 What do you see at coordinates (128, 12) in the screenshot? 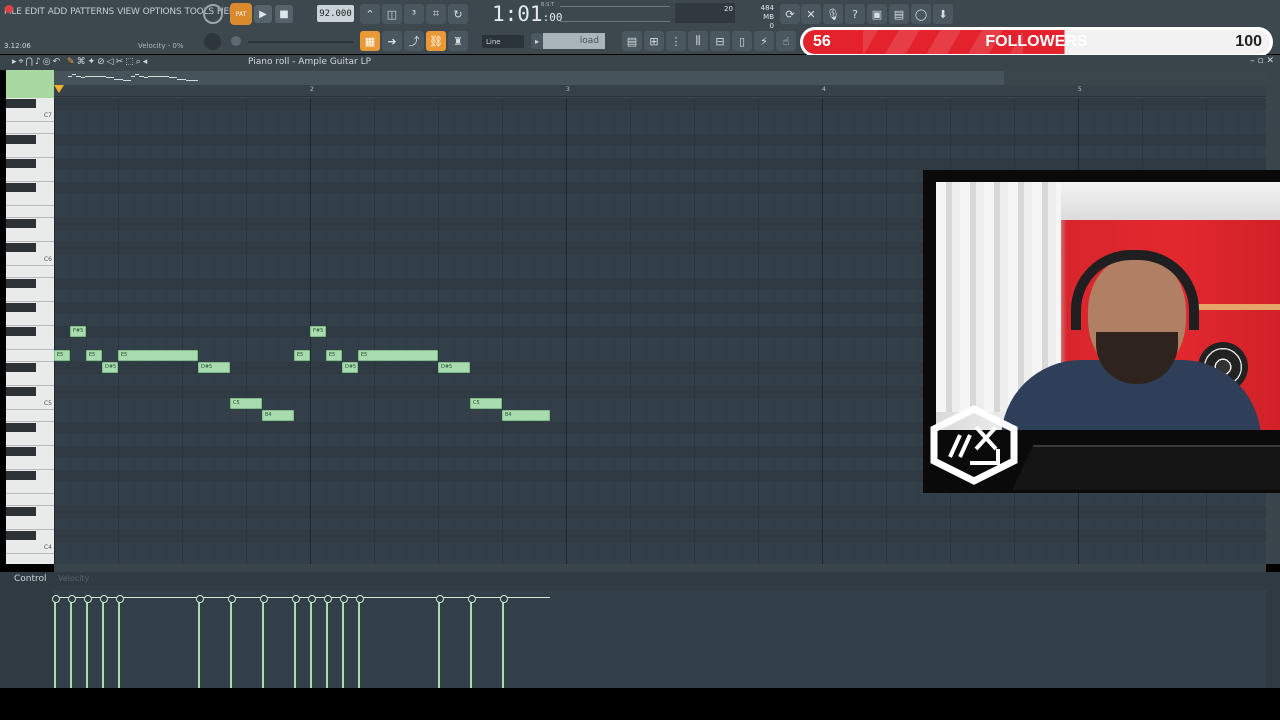
I see `menu-view: VIEW` at bounding box center [128, 12].